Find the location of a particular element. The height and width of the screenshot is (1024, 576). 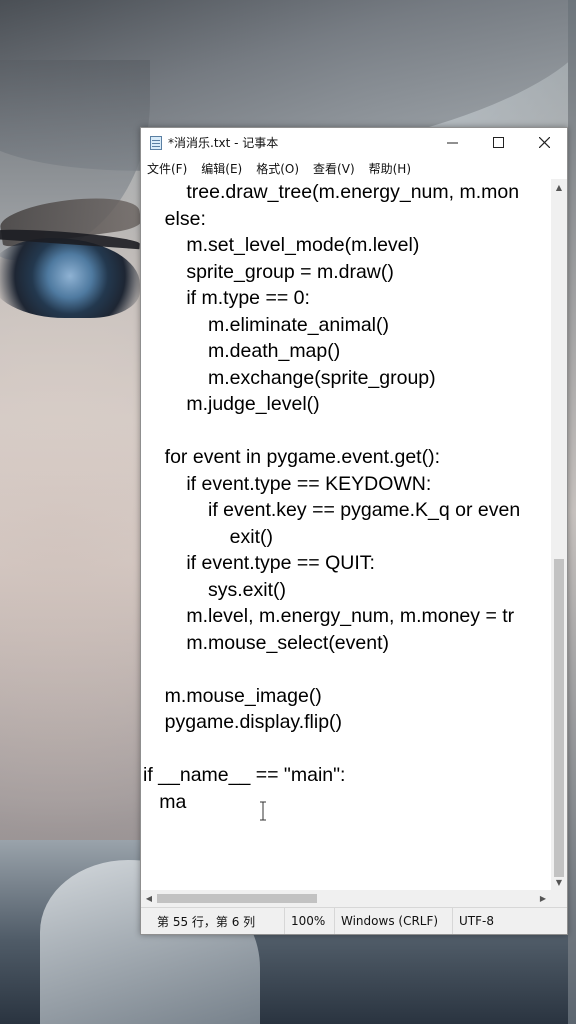

code-line-2: else: is located at coordinates (174, 218).